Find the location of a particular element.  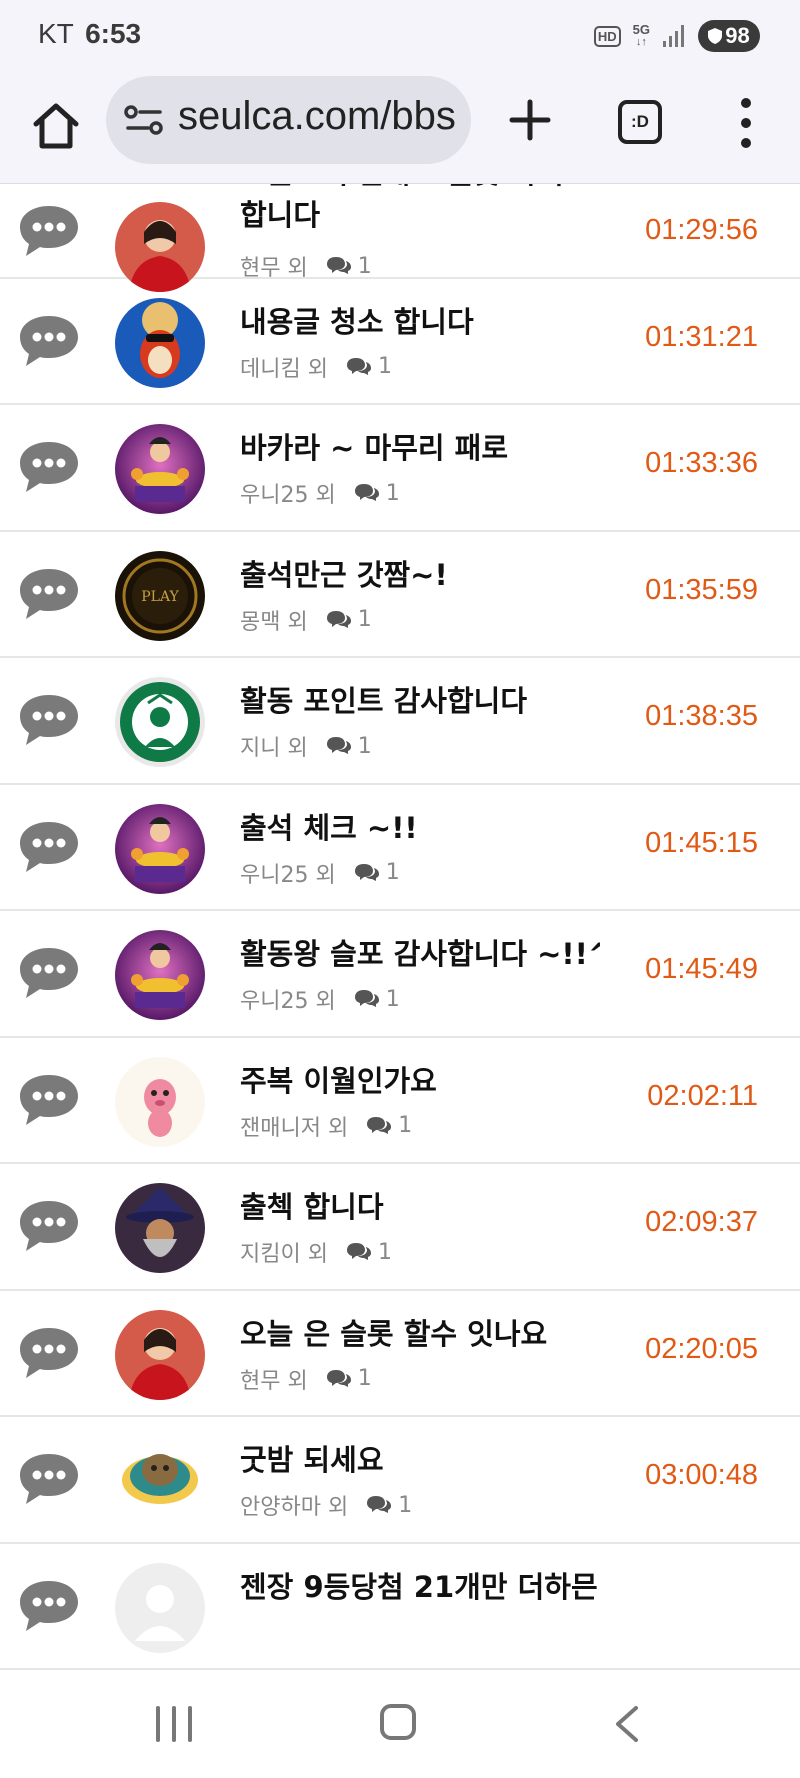

status-bar: KT 6:53 HD 5G ↓↑ 98 is located at coordinates (400, 36).